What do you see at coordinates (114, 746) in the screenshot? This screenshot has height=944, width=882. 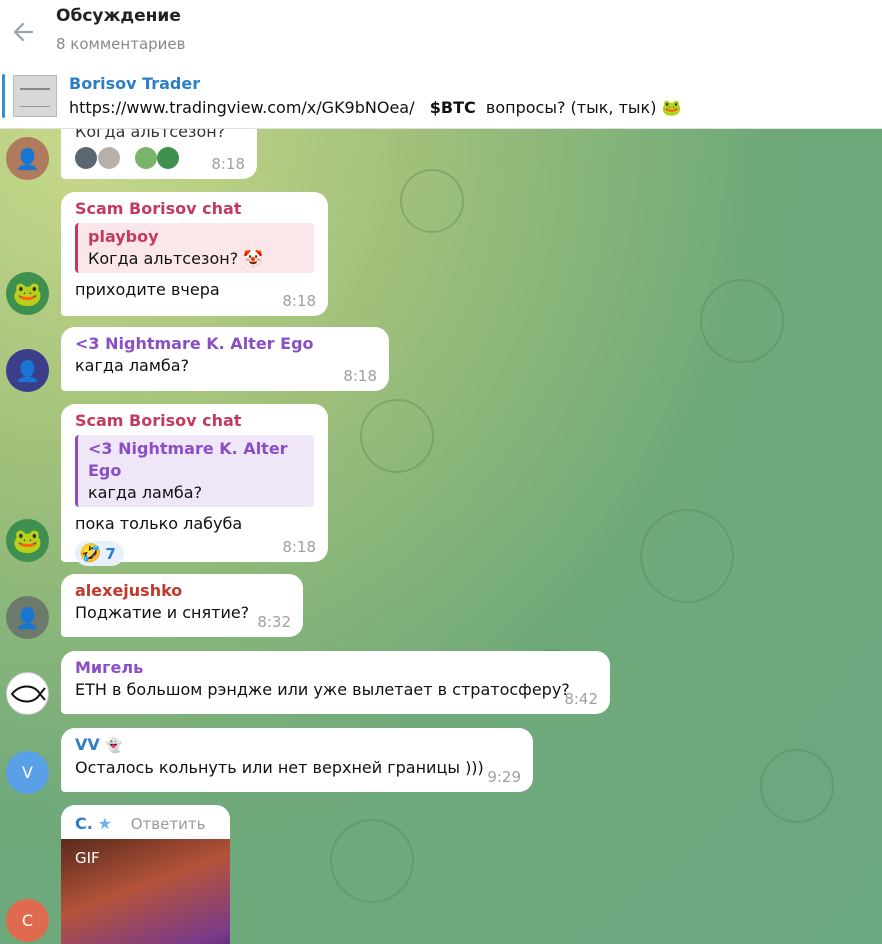 I see `ghost-emoji-icon: 👻` at bounding box center [114, 746].